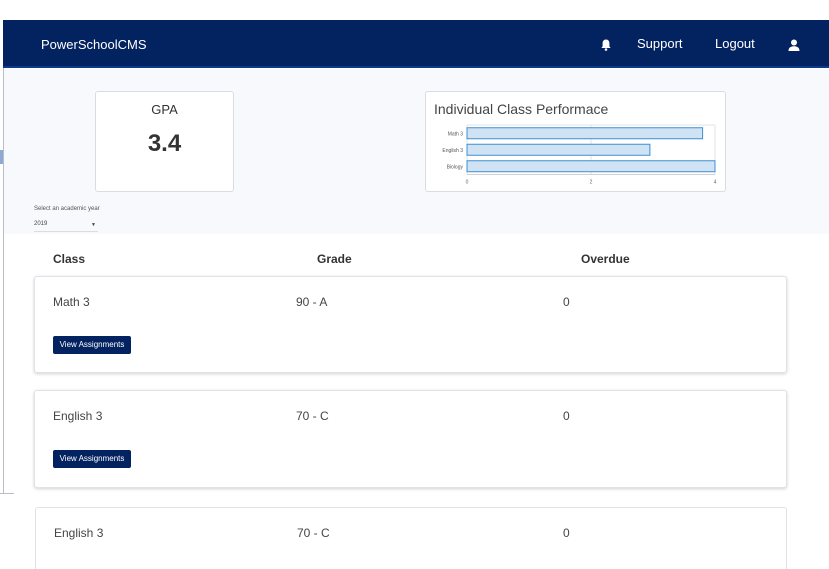 This screenshot has width=829, height=569. I want to click on chart-category-label: English 3, so click(452, 151).